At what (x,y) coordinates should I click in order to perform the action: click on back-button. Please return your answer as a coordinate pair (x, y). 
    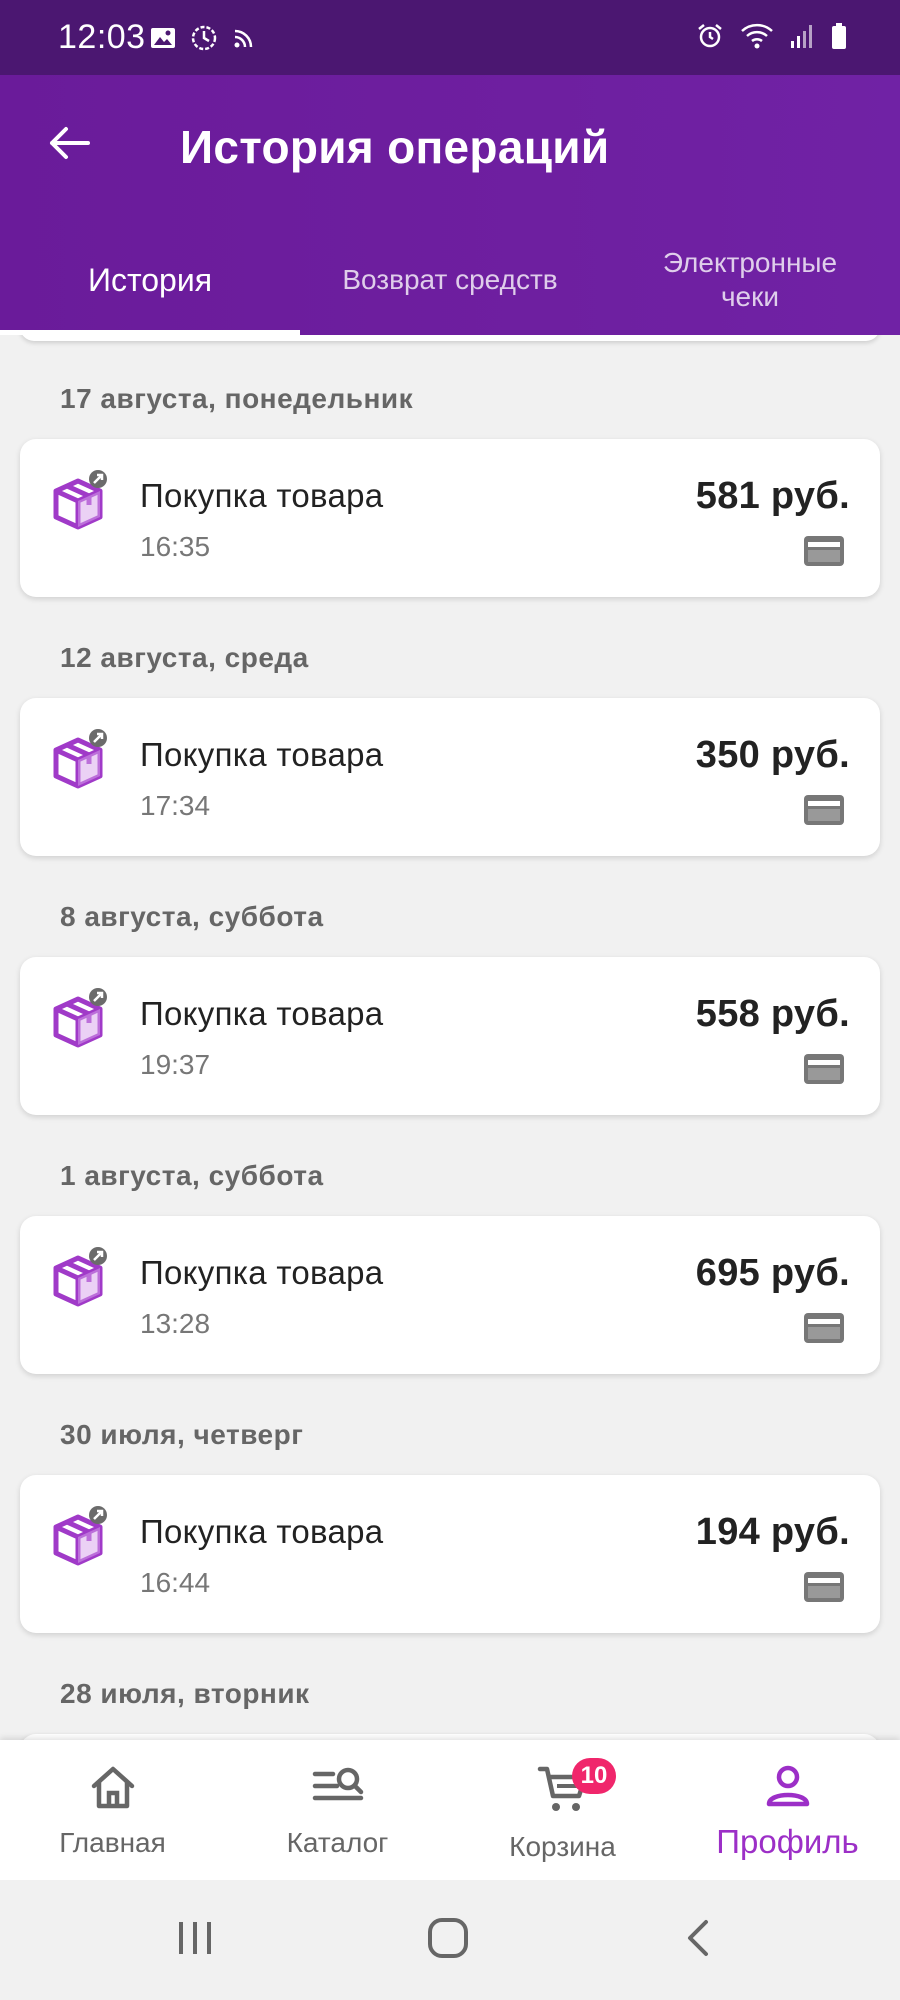
    Looking at the image, I should click on (70, 145).